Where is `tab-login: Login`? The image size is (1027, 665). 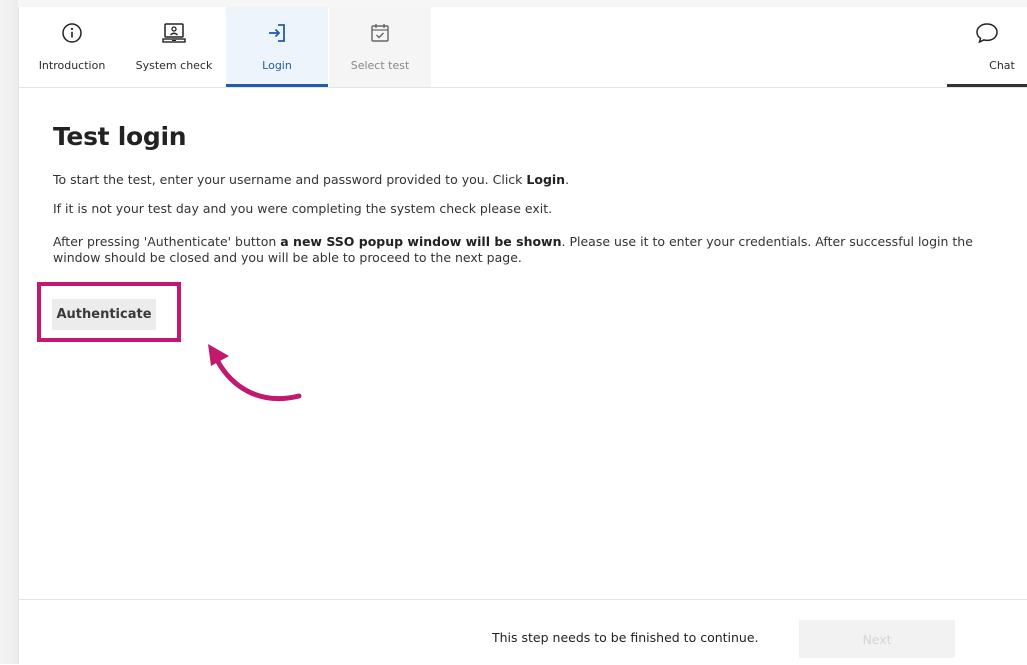
tab-login: Login is located at coordinates (277, 47).